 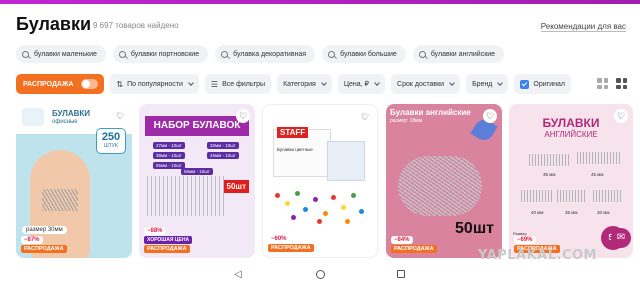 I want to click on recommendations-link: Рекомендации для вас, so click(x=583, y=27).